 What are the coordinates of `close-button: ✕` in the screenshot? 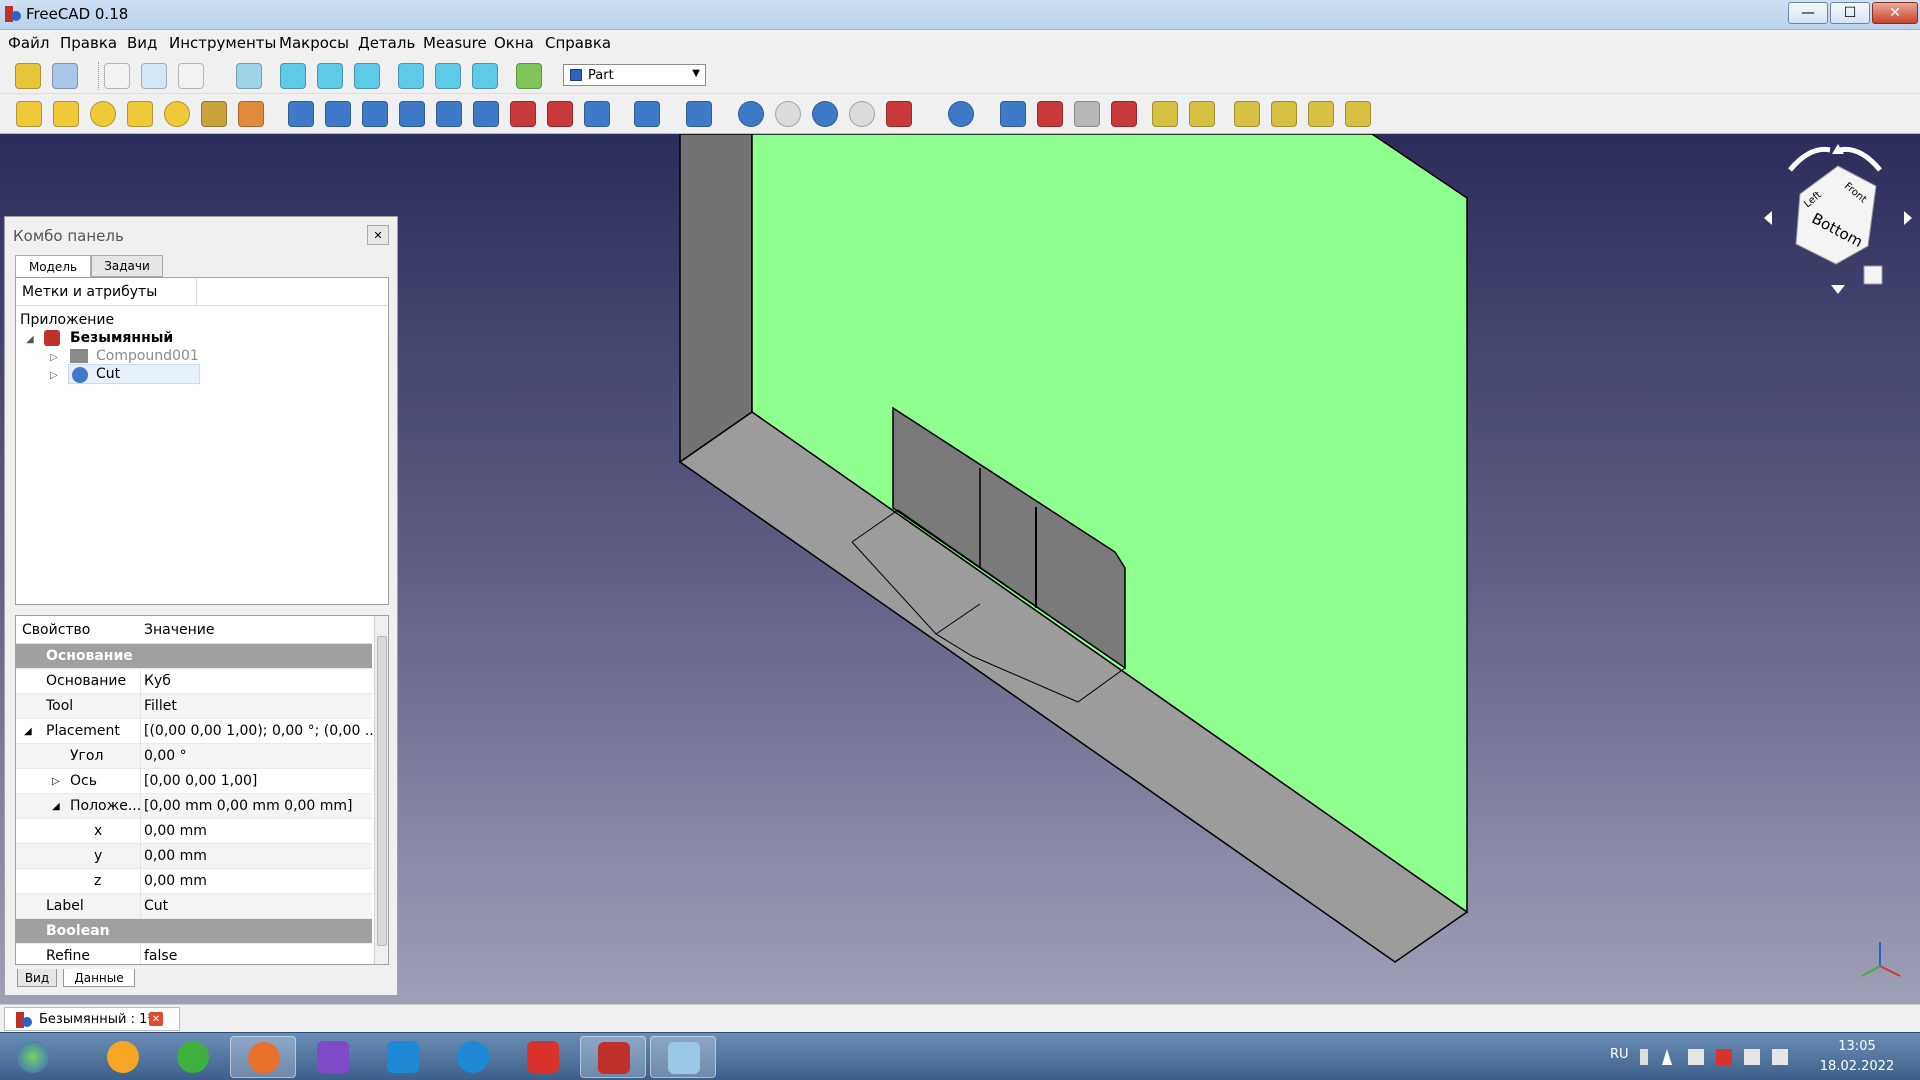 It's located at (1895, 13).